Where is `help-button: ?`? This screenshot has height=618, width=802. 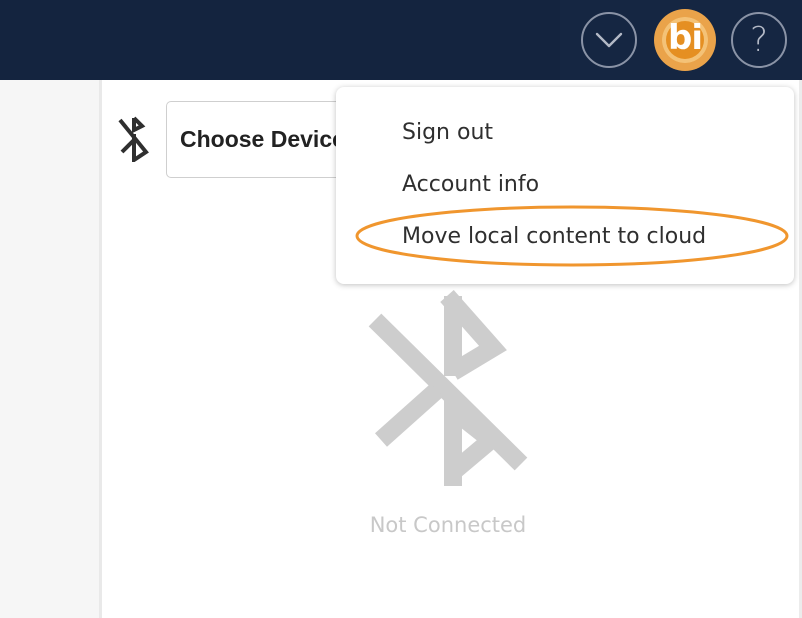 help-button: ? is located at coordinates (759, 40).